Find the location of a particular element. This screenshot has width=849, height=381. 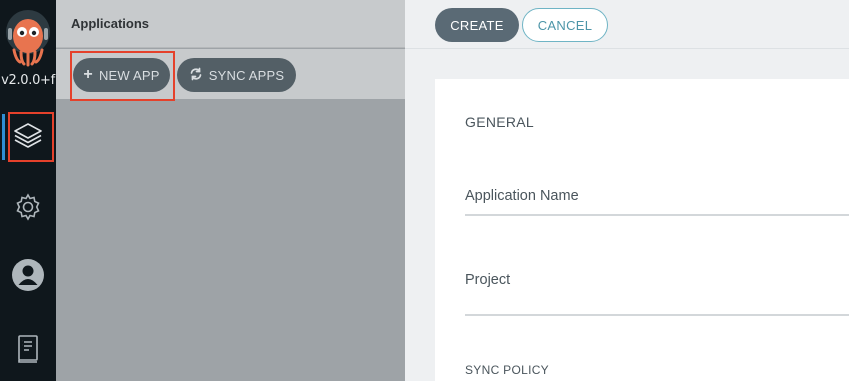

general-heading: GENERAL is located at coordinates (500, 122).